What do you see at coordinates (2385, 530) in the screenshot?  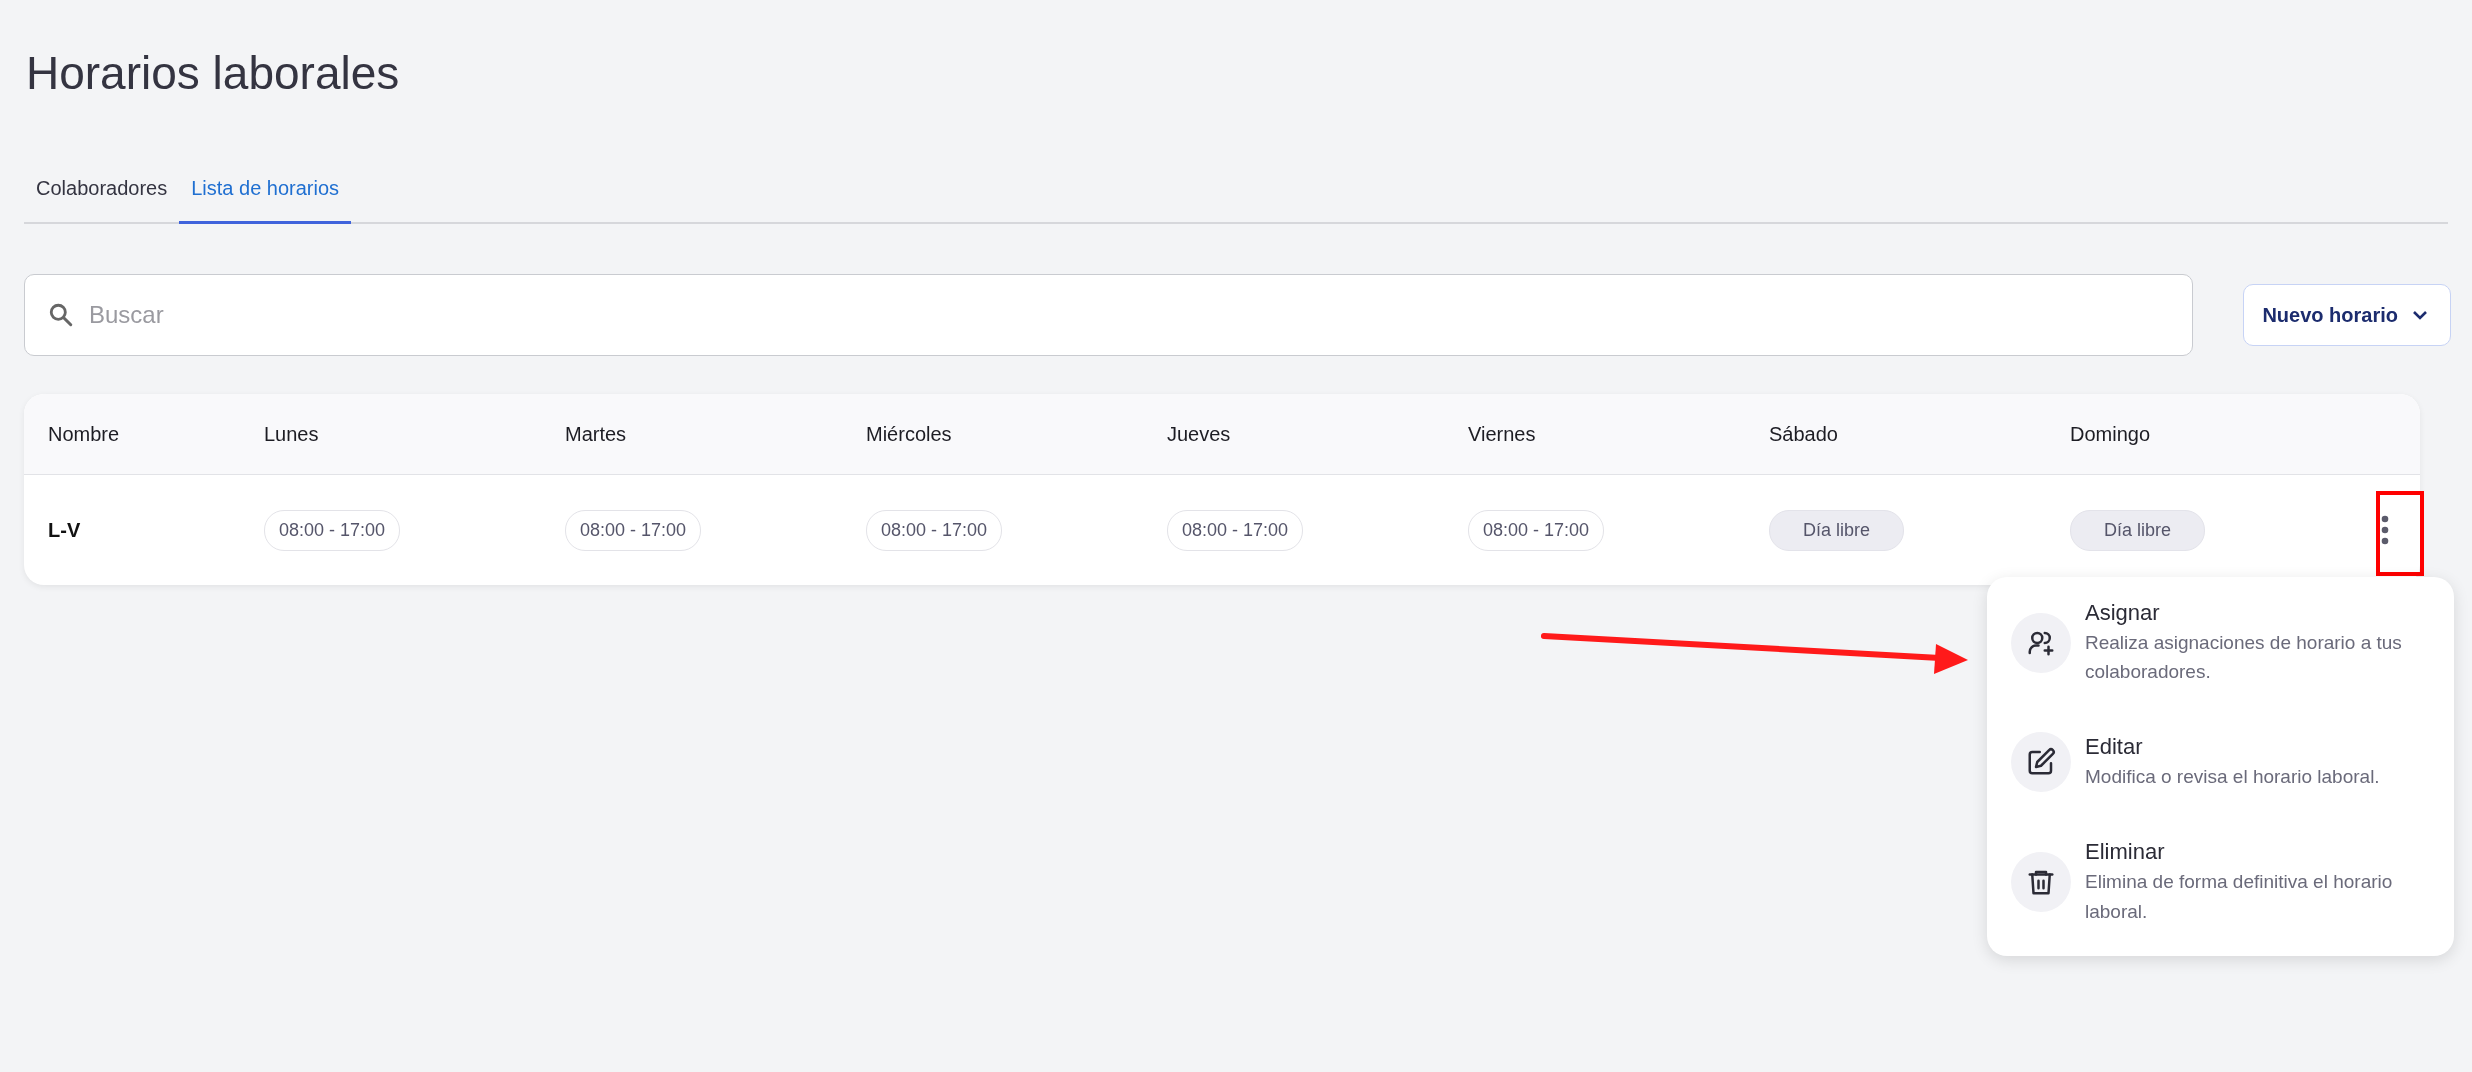 I see `more-vertical-icon` at bounding box center [2385, 530].